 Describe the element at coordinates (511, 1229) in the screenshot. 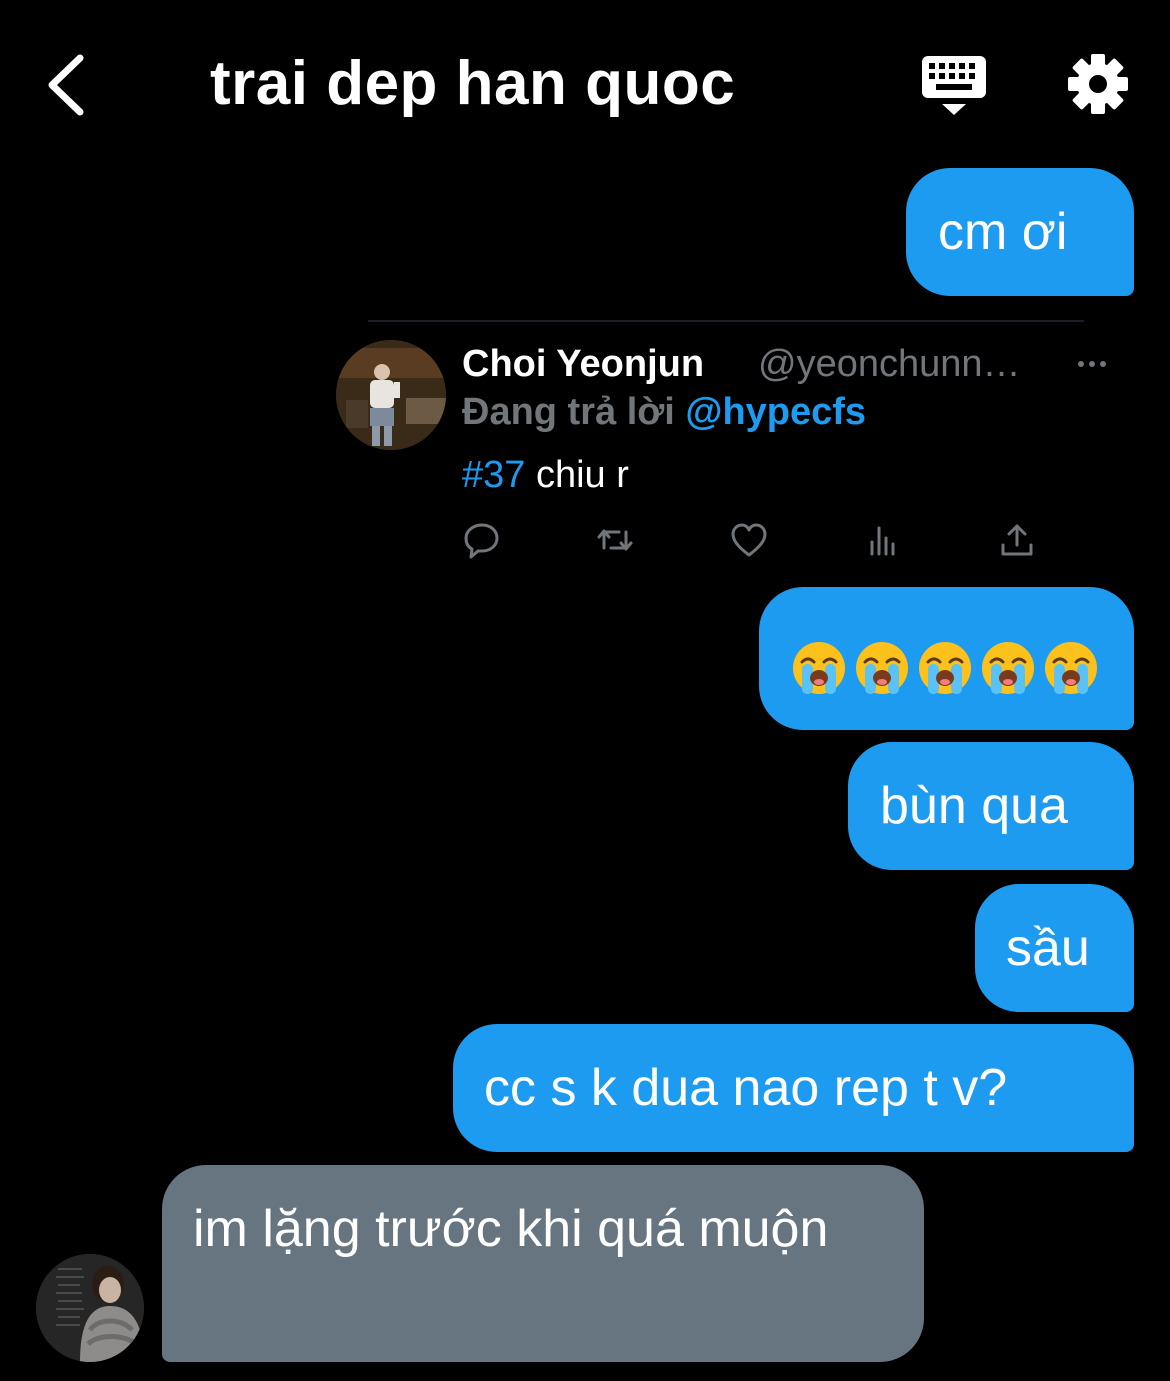

I see `message-text: im lặng trước khi quá muộn` at that location.